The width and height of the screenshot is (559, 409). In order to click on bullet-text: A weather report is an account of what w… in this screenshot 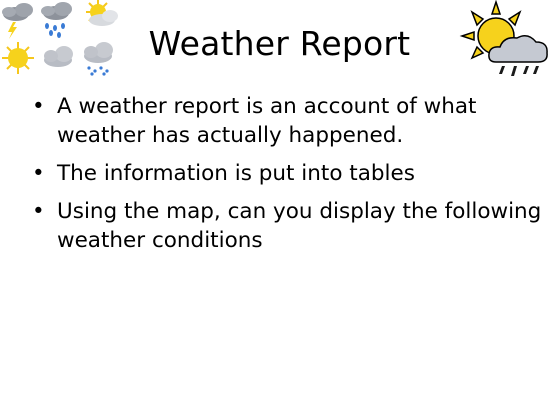, I will do `click(267, 121)`.